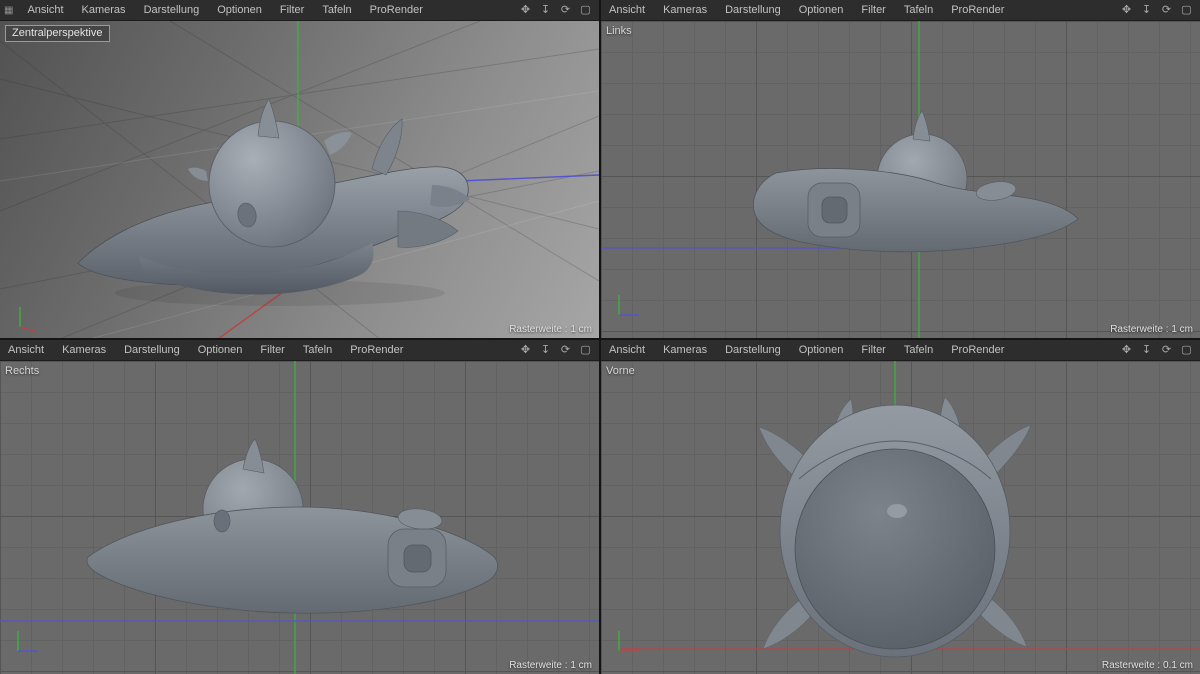 The image size is (1200, 674). Describe the element at coordinates (292, 526) in the screenshot. I see `model-right` at that location.